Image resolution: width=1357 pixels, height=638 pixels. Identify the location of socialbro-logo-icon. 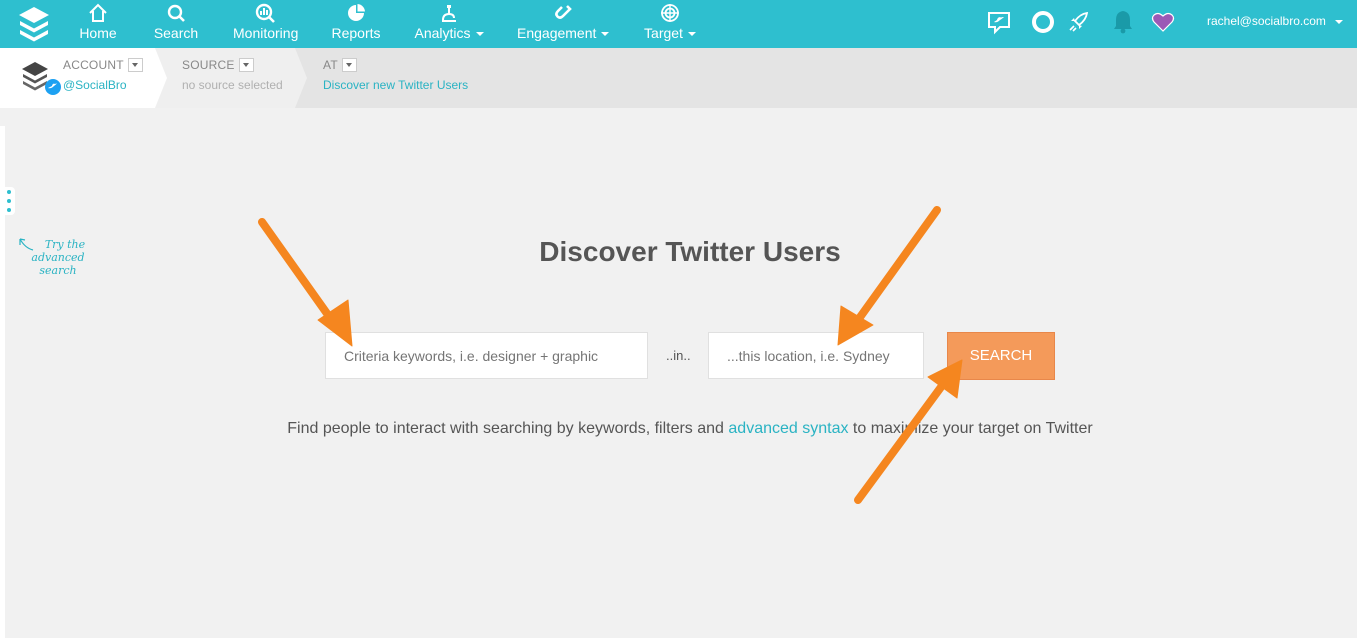
(34, 24).